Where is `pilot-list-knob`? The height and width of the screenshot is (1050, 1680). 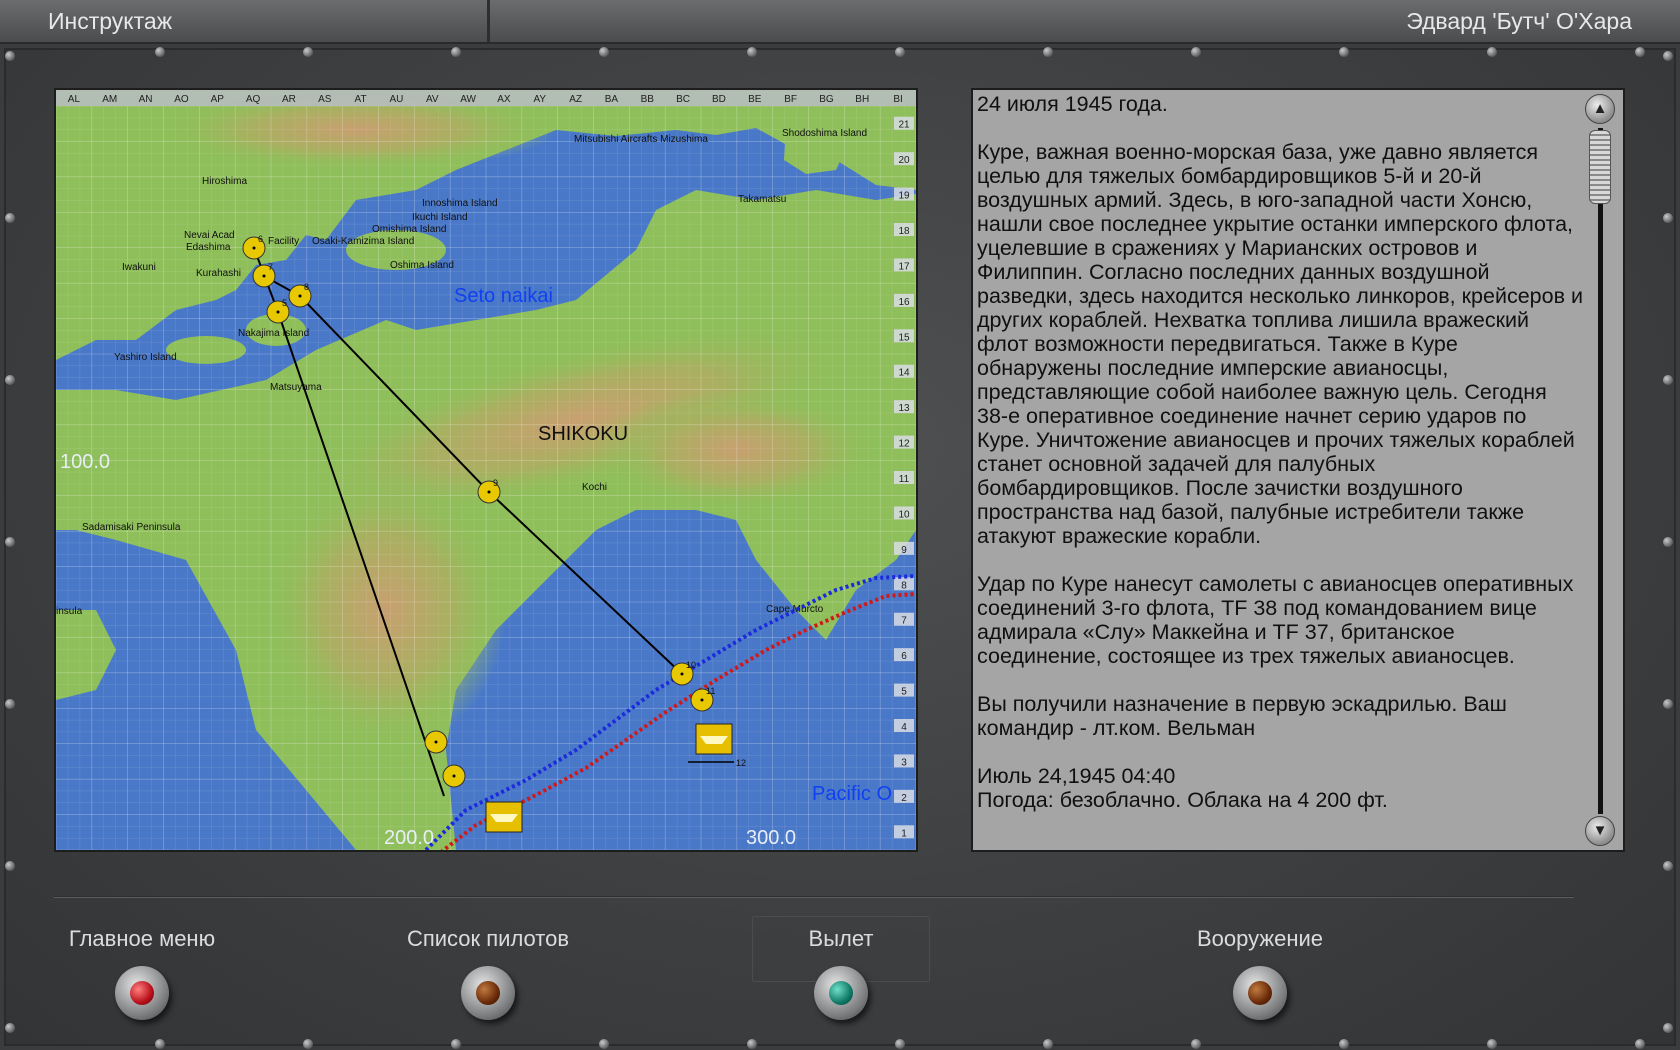 pilot-list-knob is located at coordinates (488, 993).